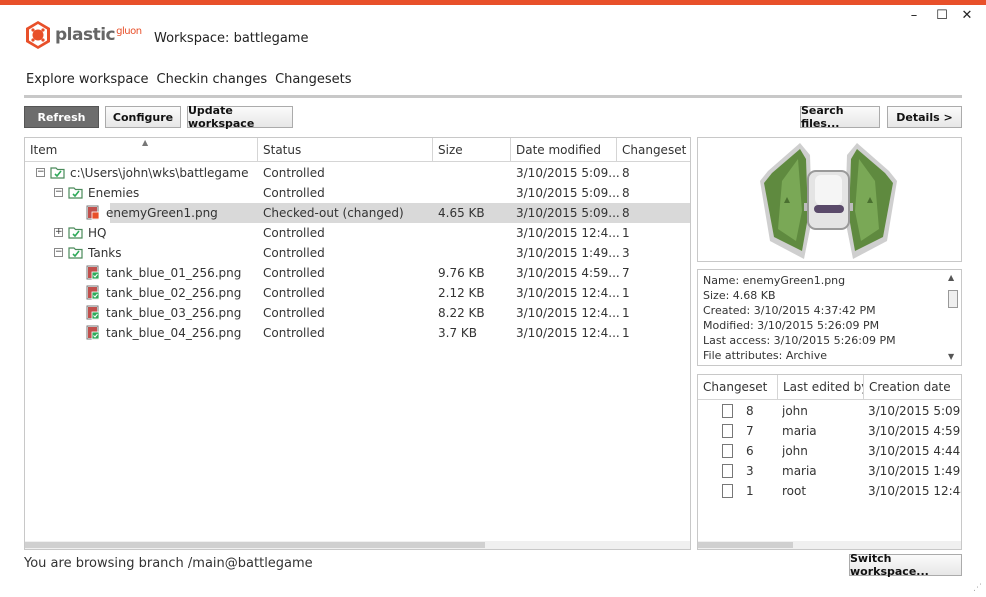  I want to click on table-row: − Enemies Controlled 3/10/2015 5:09... 8, so click(357, 193).